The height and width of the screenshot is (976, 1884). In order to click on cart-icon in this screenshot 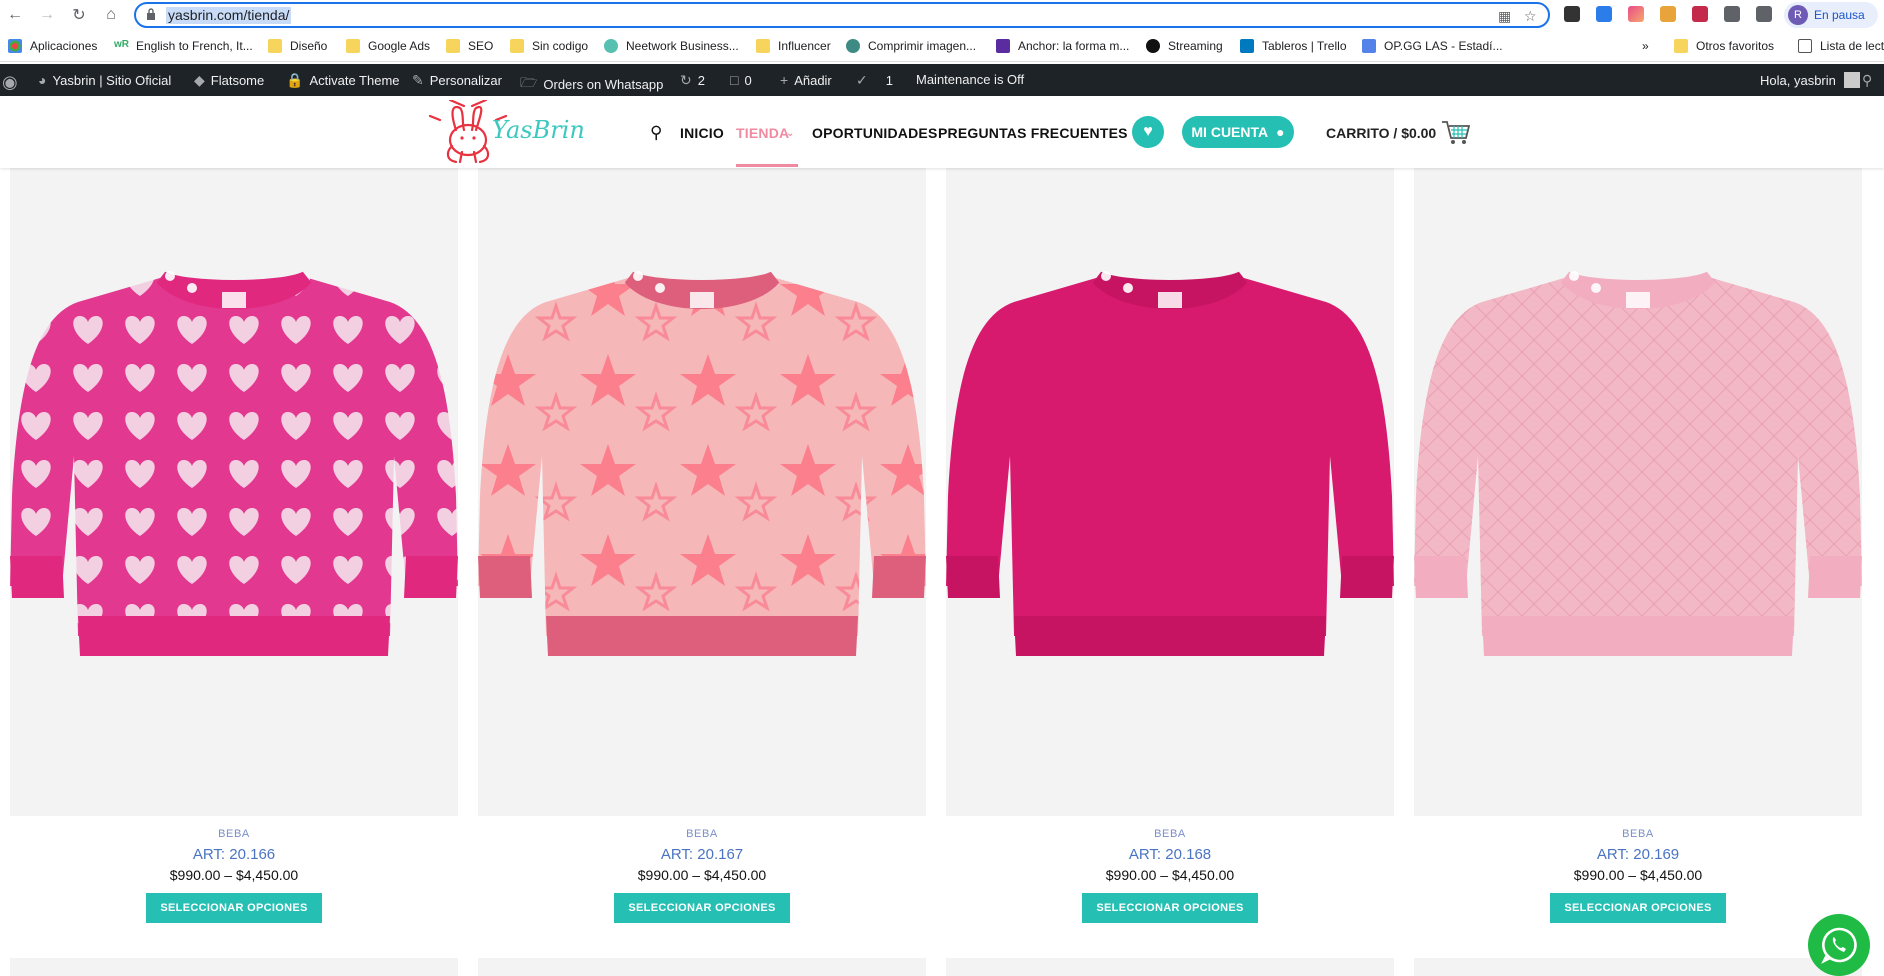, I will do `click(1455, 132)`.